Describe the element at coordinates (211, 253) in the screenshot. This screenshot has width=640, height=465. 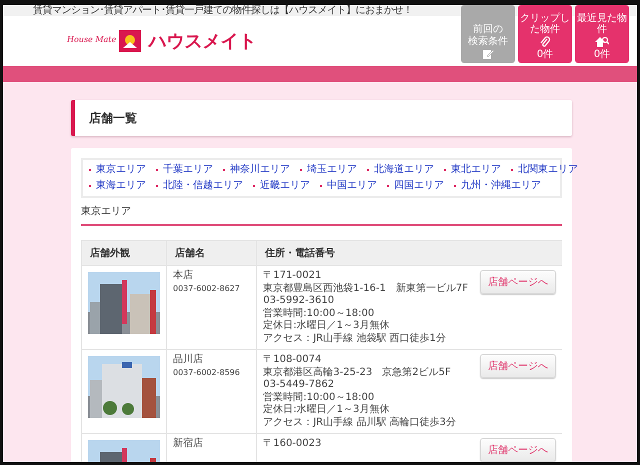
I see `column-header: 店舗名` at that location.